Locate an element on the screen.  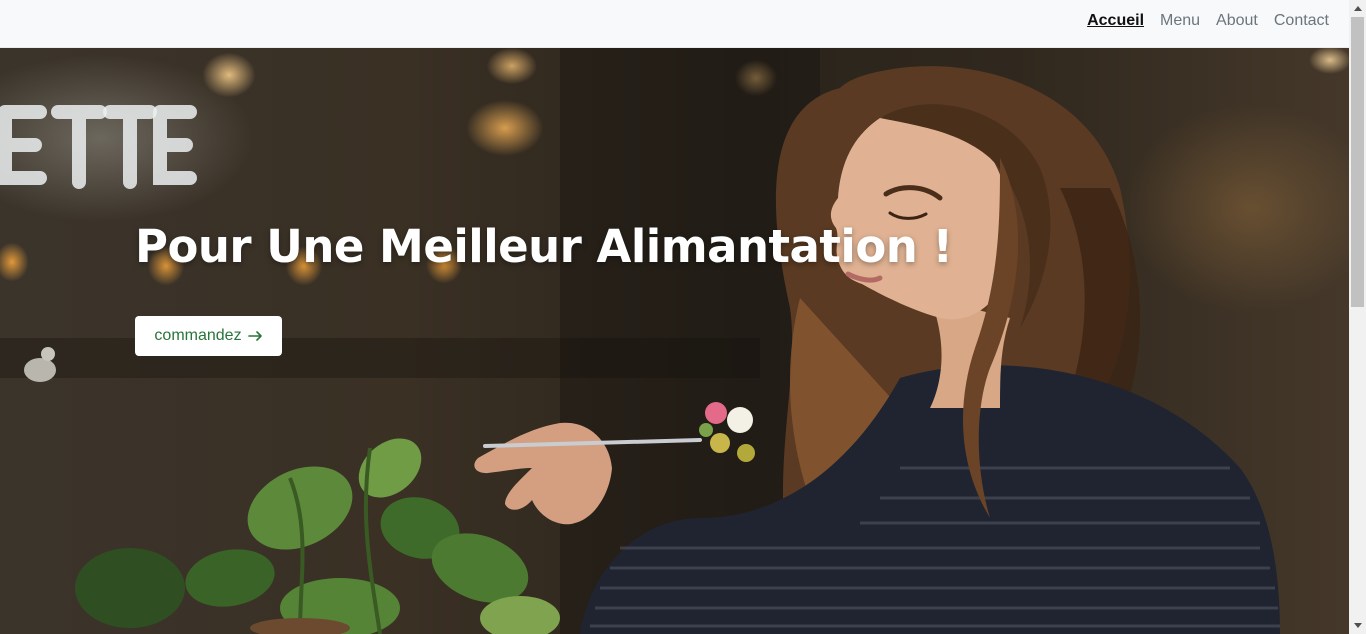
nav-link-menu: Menu is located at coordinates (1180, 21).